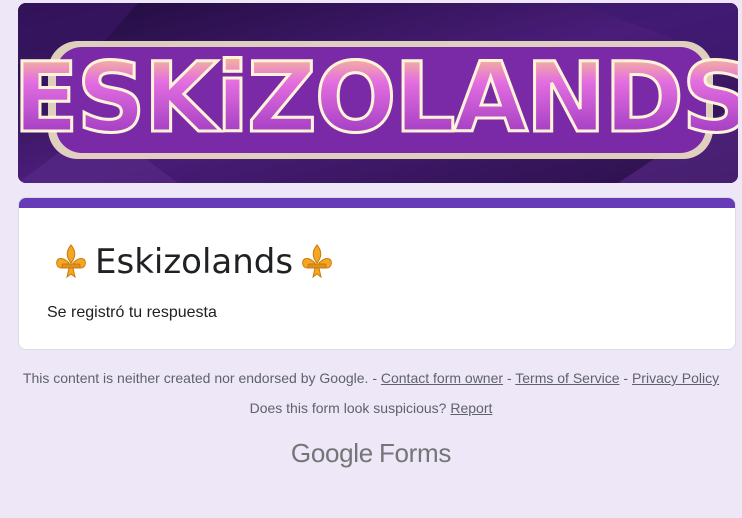  I want to click on suspicious-text: Does this form look suspicious?, so click(348, 408).